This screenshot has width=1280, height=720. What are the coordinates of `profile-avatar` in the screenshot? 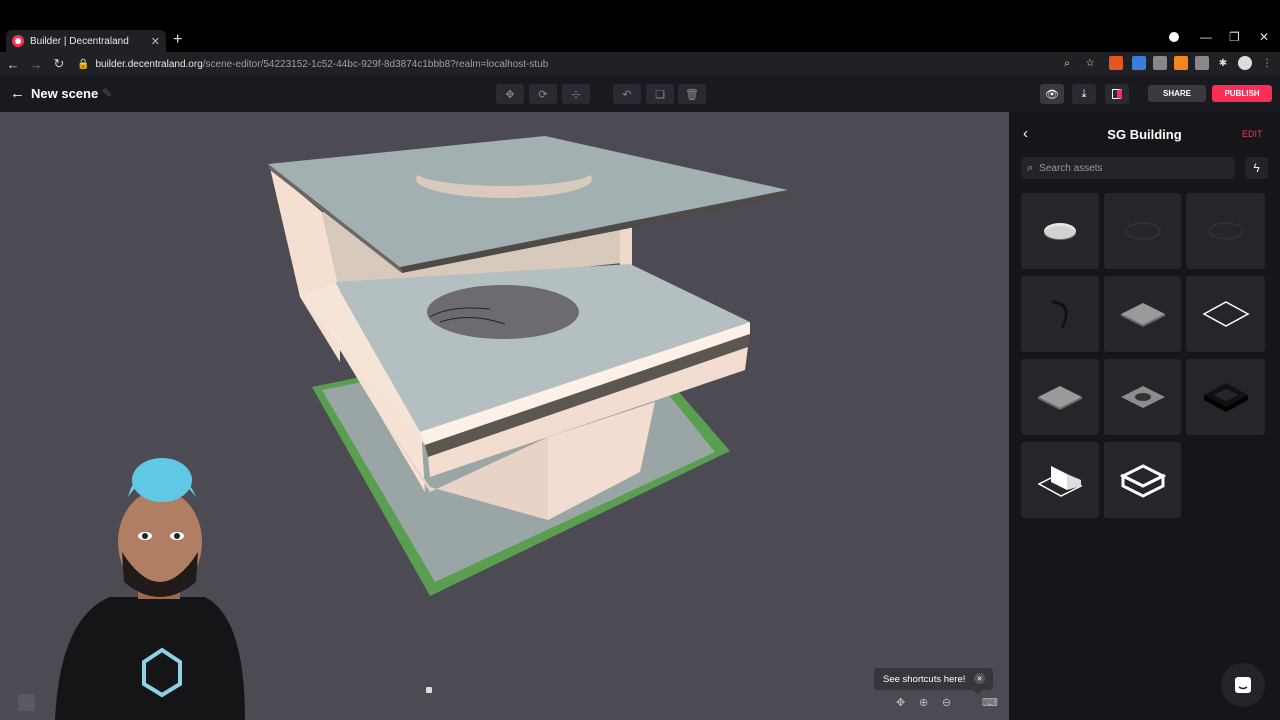 It's located at (1245, 63).